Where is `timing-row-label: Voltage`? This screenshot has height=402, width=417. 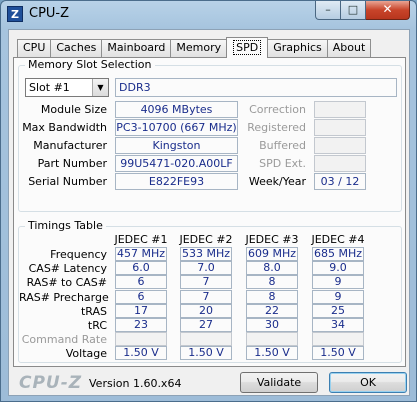 timing-row-label: Voltage is located at coordinates (86, 354).